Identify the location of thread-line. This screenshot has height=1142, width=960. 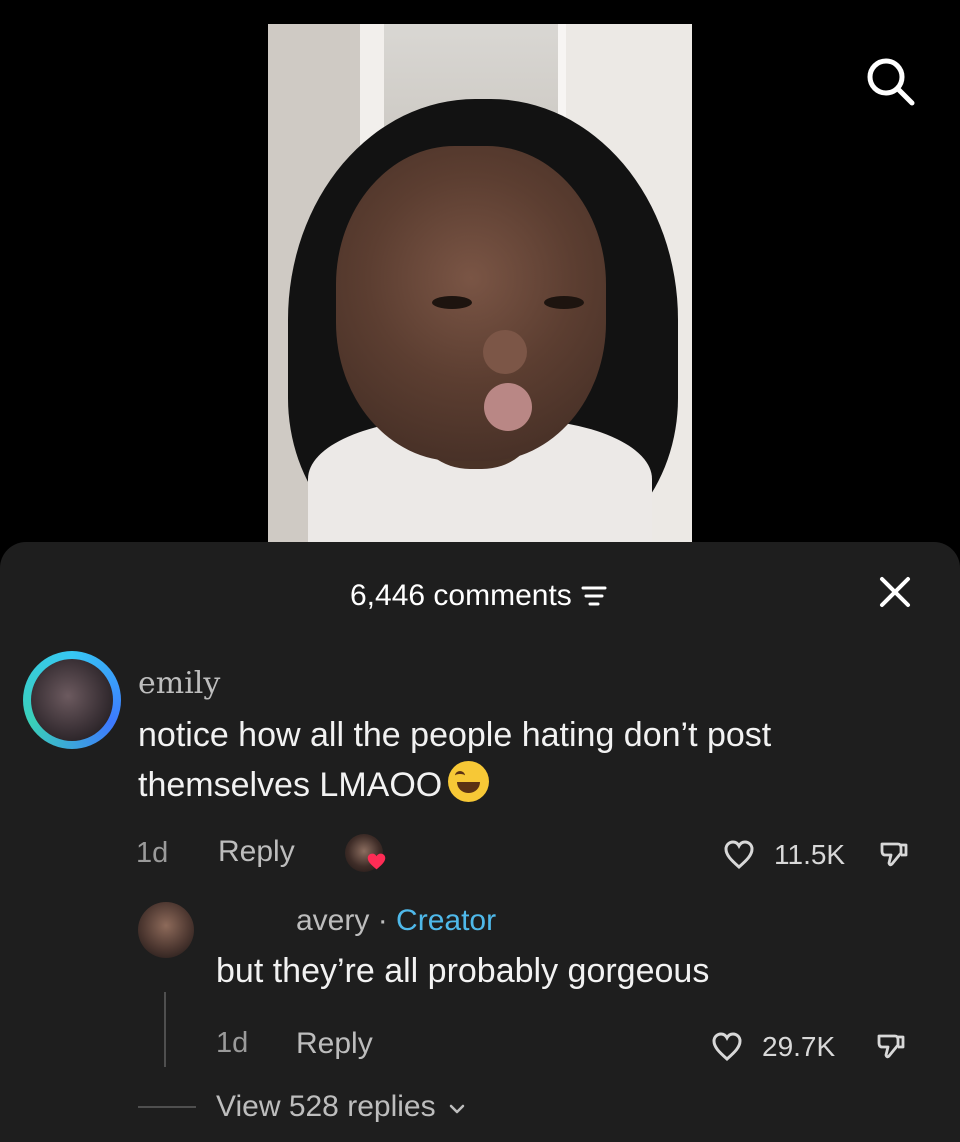
(165, 1029).